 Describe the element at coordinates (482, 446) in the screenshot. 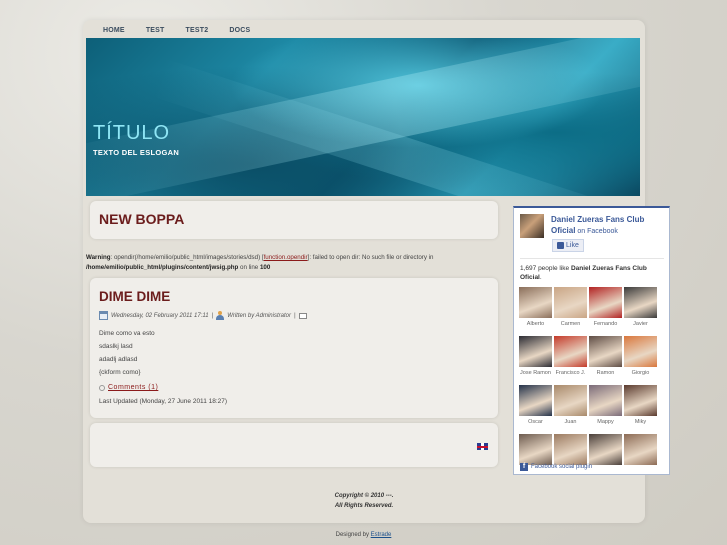

I see `uk-flag-icon` at that location.